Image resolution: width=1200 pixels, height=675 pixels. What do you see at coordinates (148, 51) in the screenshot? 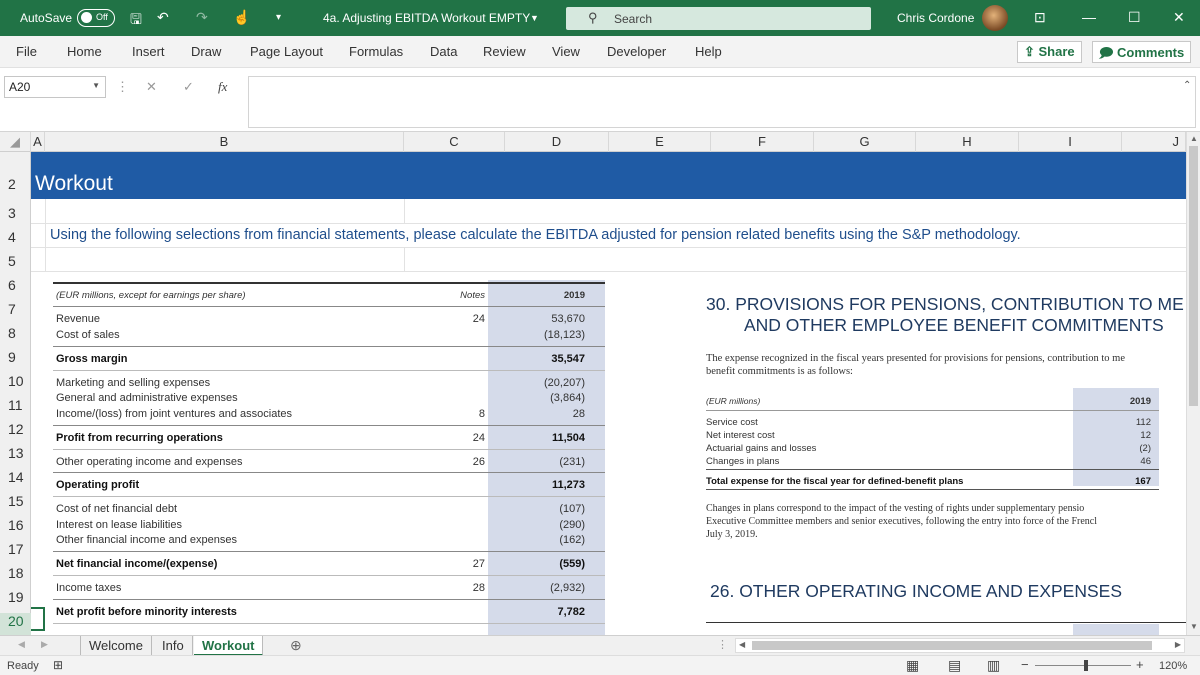
I see `tab-insert: Insert` at bounding box center [148, 51].